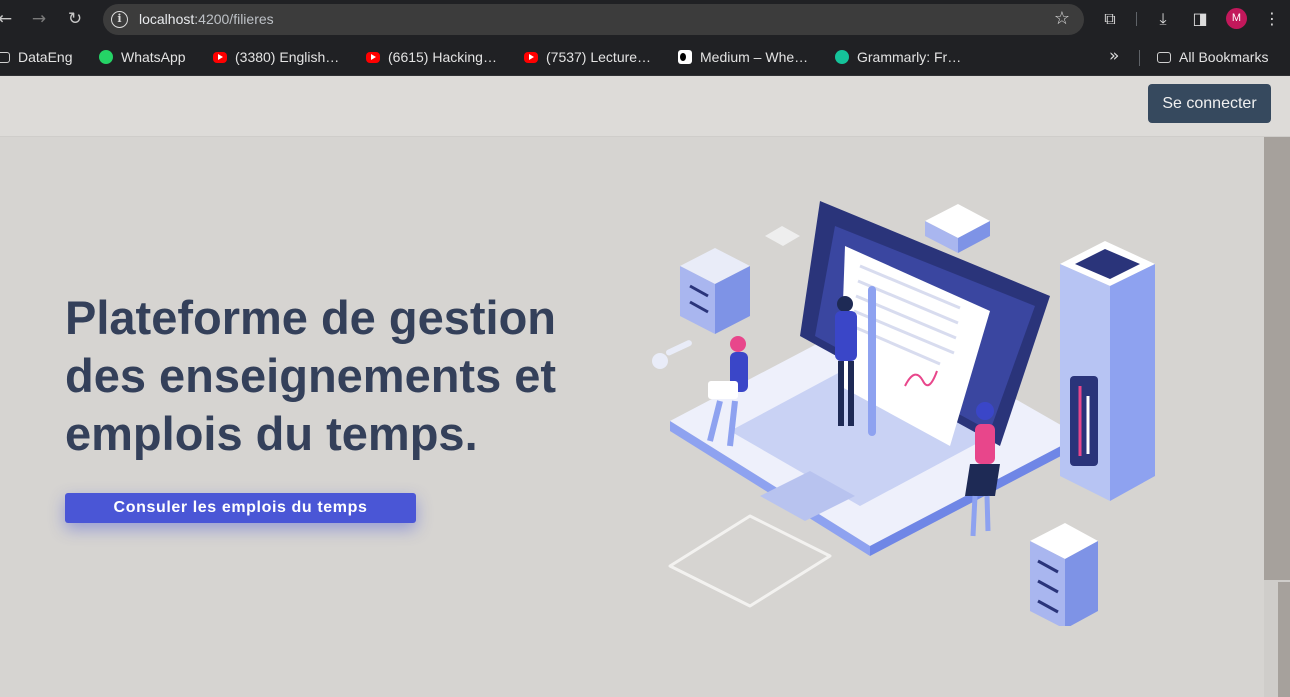 This screenshot has height=697, width=1290. Describe the element at coordinates (106, 57) in the screenshot. I see `whatsapp-icon` at that location.